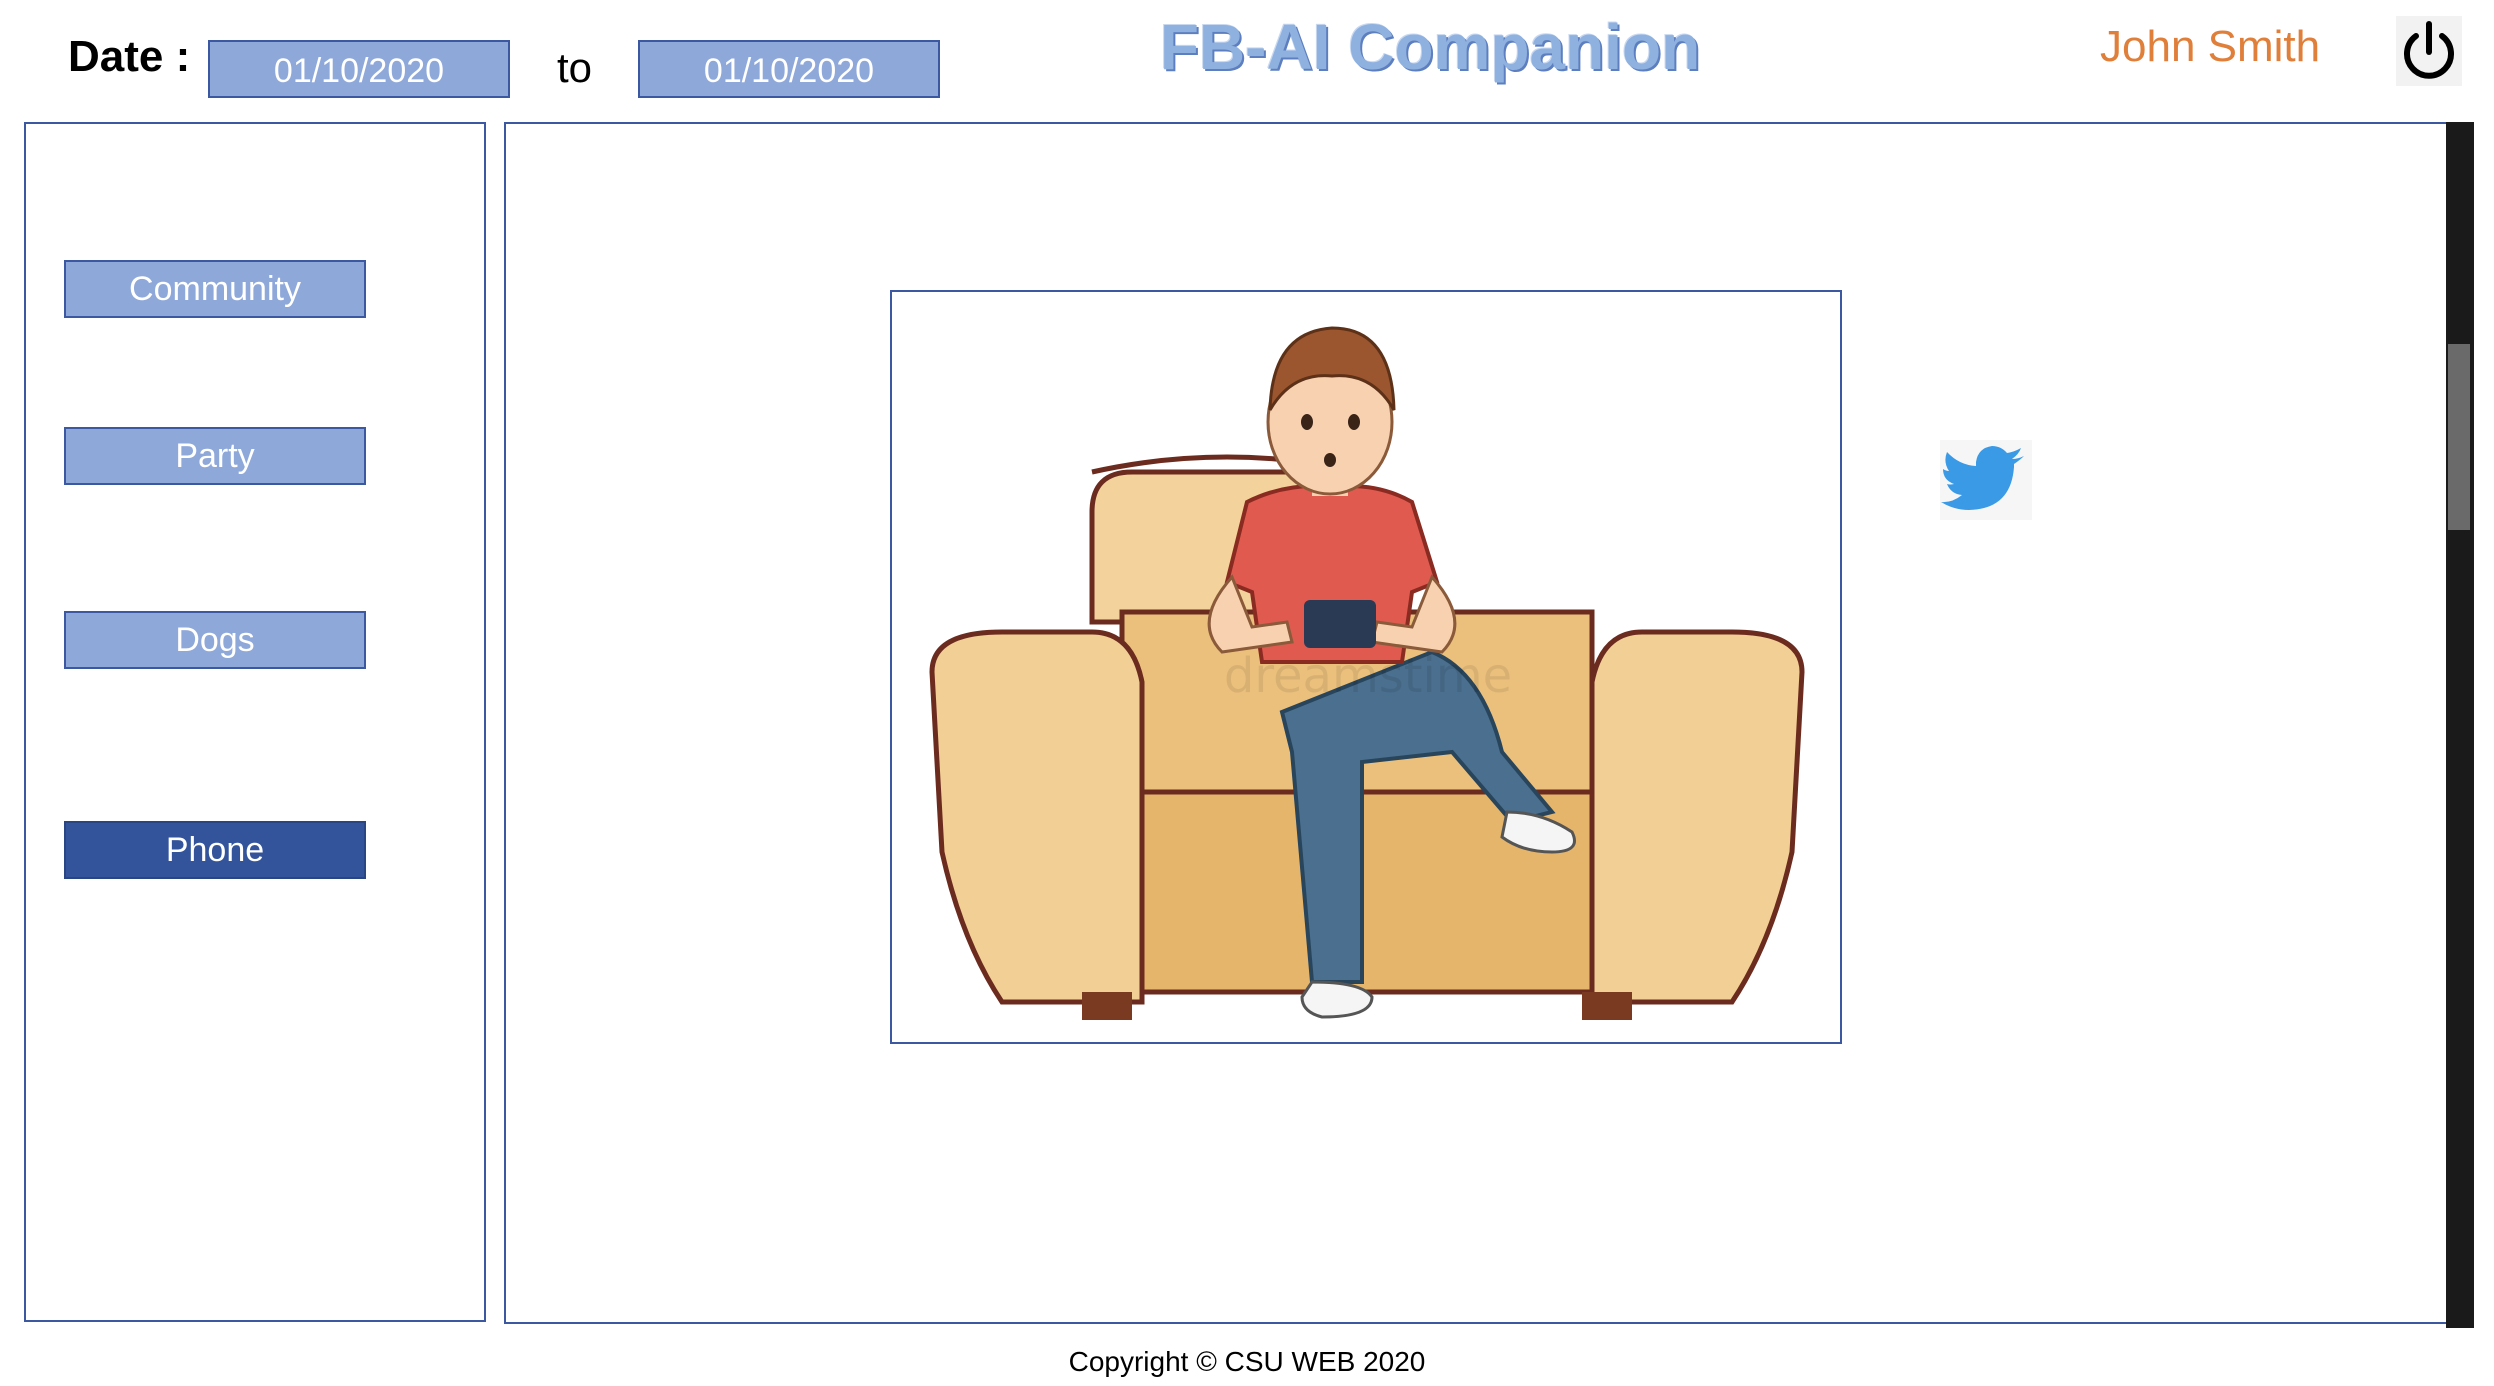 The image size is (2494, 1386). I want to click on image-watermark: dreamstime, so click(1368, 676).